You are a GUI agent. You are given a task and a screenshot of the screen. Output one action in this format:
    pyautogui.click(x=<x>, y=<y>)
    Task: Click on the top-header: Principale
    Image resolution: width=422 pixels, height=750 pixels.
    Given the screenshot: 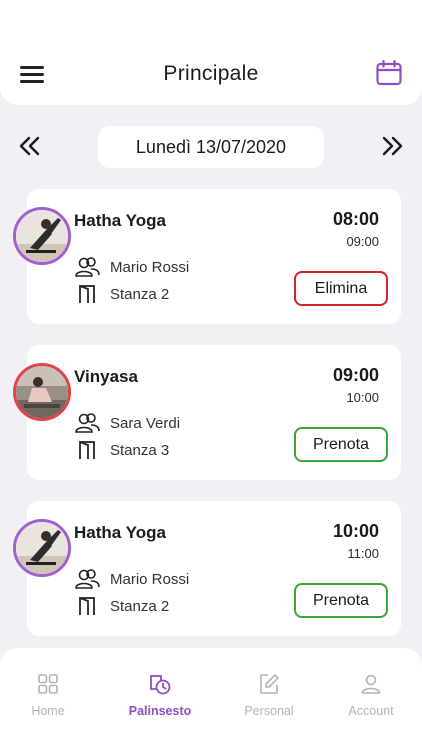 What is the action you would take?
    pyautogui.click(x=211, y=52)
    